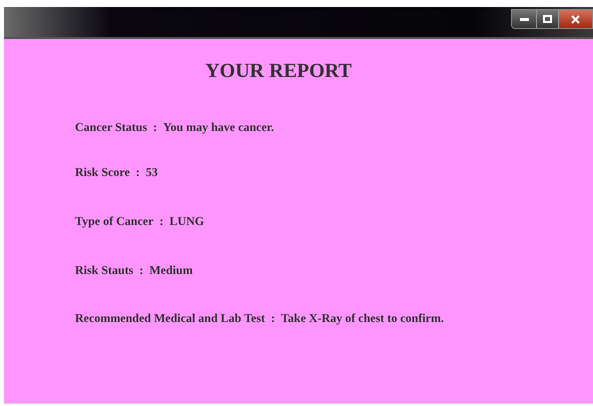 The image size is (593, 406). What do you see at coordinates (102, 172) in the screenshot?
I see `field-label: Risk Score` at bounding box center [102, 172].